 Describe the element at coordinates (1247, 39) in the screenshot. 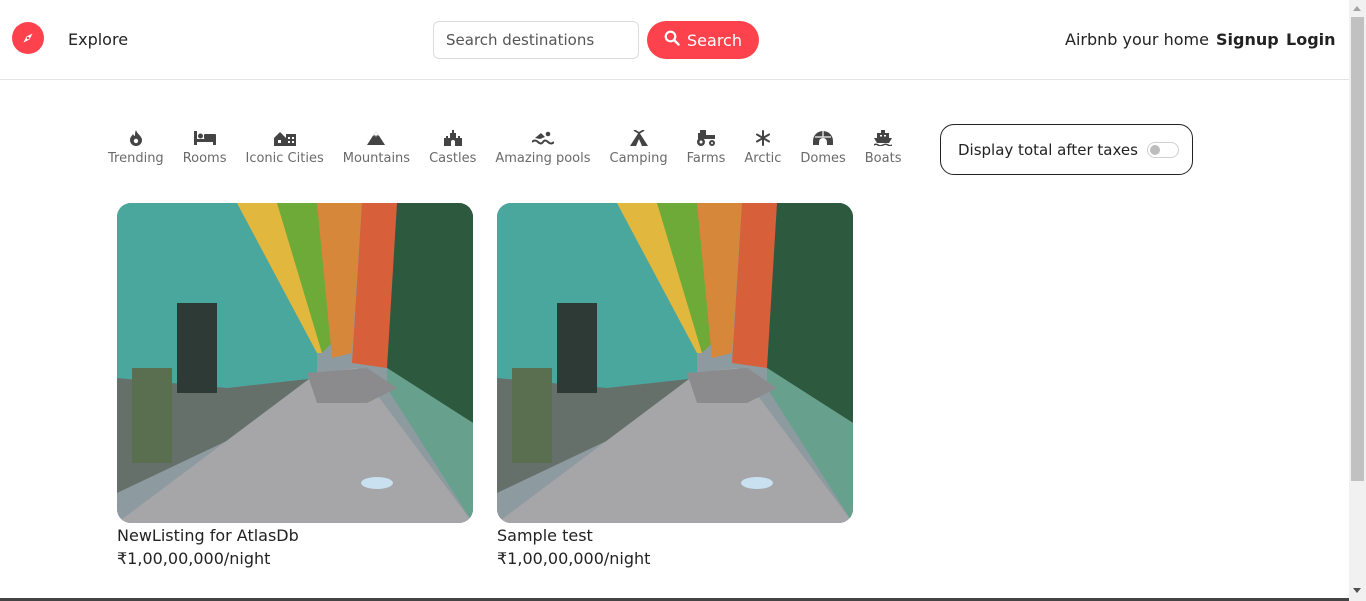

I see `signup-link: Signup` at that location.